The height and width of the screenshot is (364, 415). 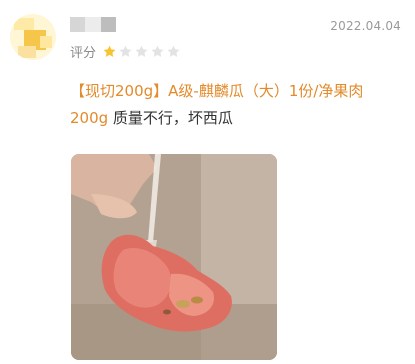 I want to click on review-comment: 质量不行，坏西瓜, so click(x=170, y=118).